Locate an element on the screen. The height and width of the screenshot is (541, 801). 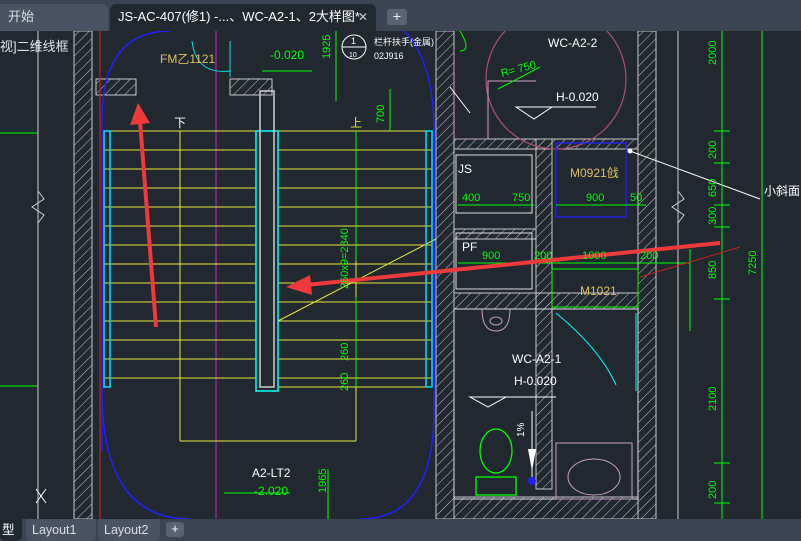
tab-model: 型 is located at coordinates (11, 530).